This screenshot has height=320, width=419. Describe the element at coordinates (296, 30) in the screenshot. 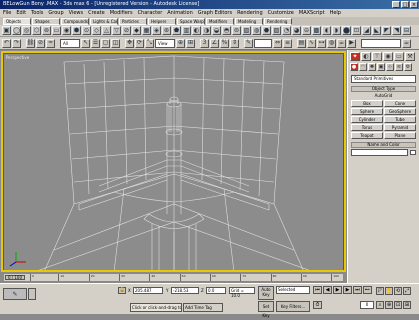

I see `shape-merge-icon: ◕` at that location.